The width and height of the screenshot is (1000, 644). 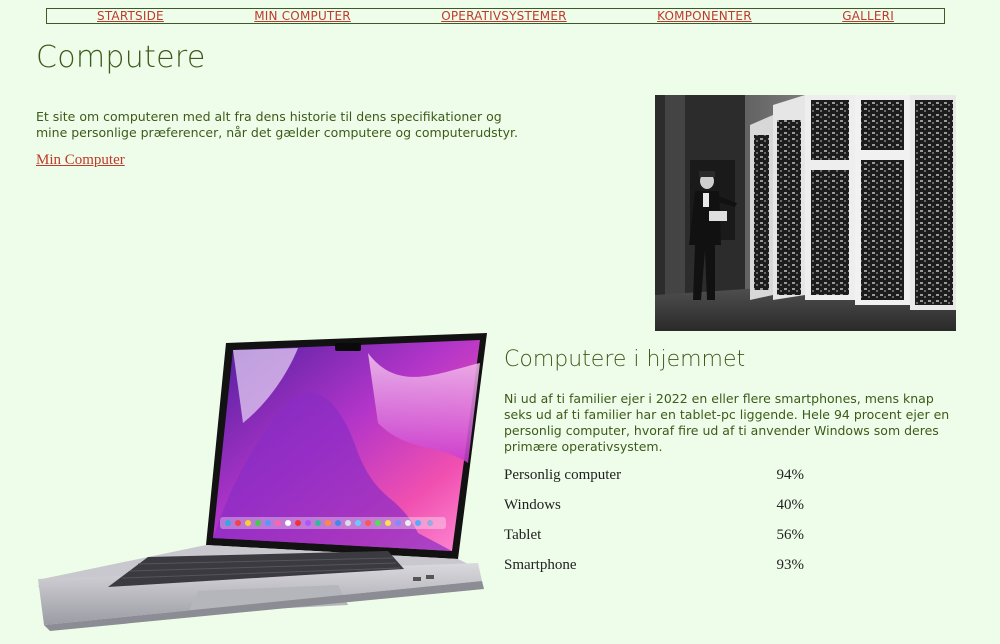 What do you see at coordinates (503, 16) in the screenshot?
I see `nav-operativsystemer: OPERATIVSYSTEMER` at bounding box center [503, 16].